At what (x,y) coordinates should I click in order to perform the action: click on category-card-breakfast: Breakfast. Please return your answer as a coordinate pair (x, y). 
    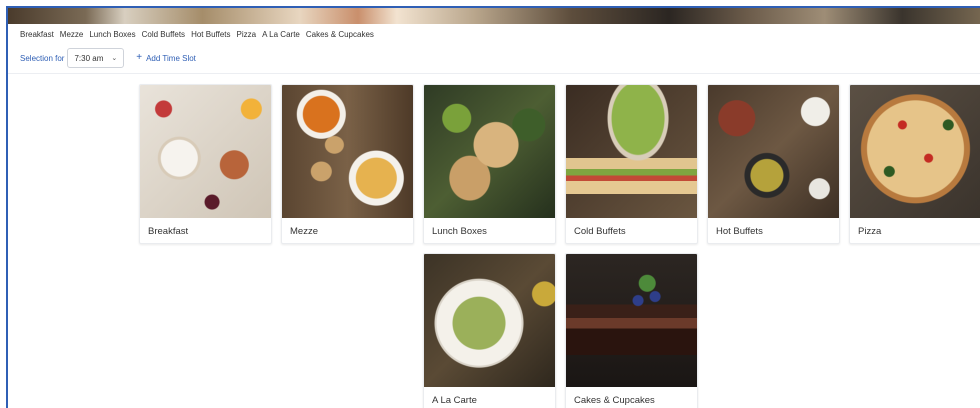
    Looking at the image, I should click on (205, 164).